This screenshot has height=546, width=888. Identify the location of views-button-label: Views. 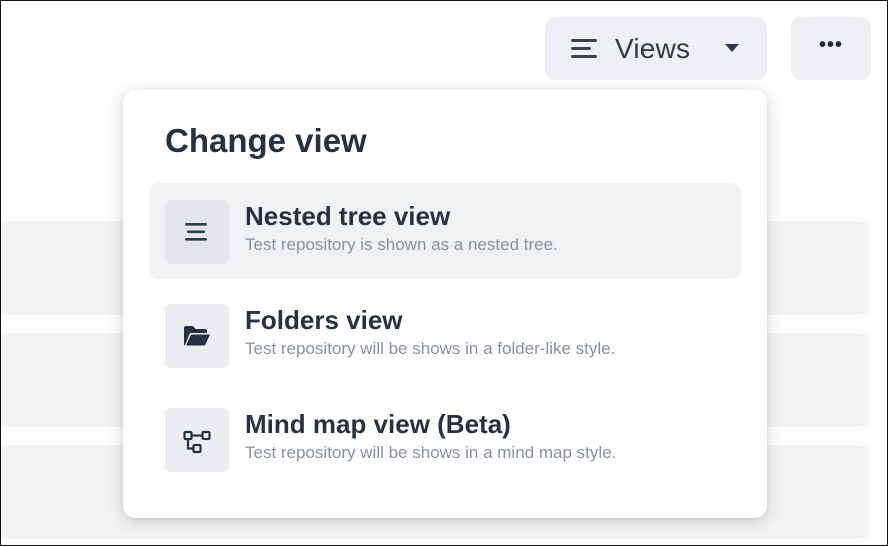
(653, 48).